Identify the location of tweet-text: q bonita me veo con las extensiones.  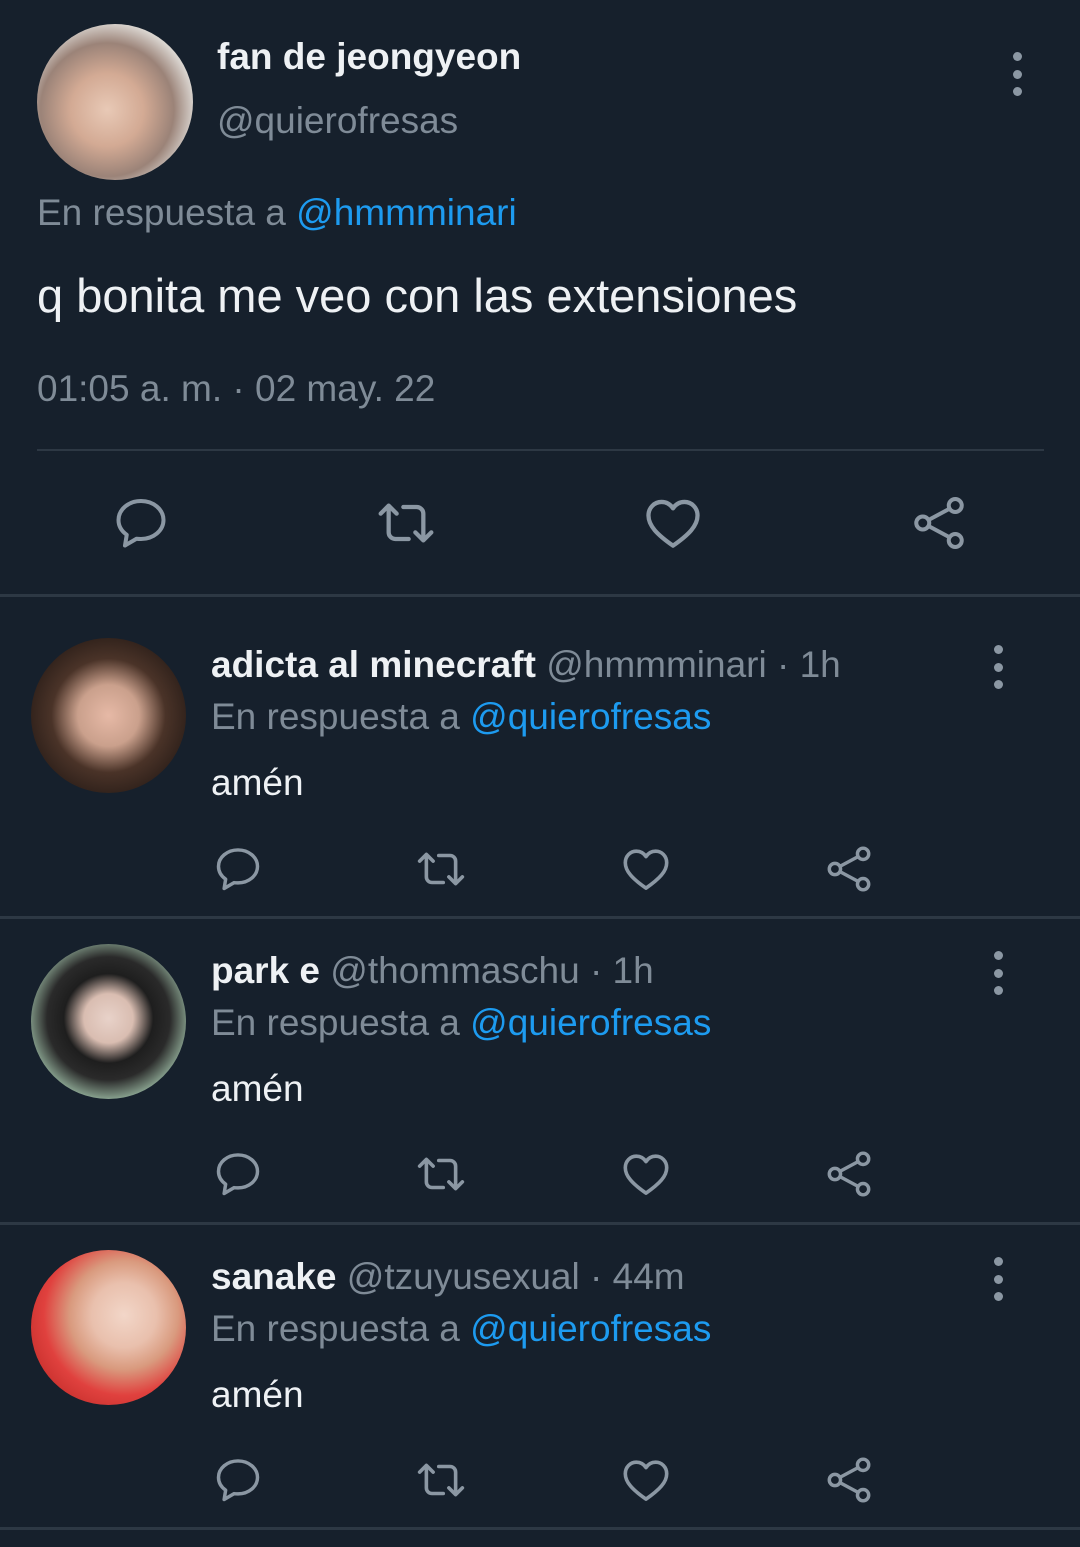
(417, 295).